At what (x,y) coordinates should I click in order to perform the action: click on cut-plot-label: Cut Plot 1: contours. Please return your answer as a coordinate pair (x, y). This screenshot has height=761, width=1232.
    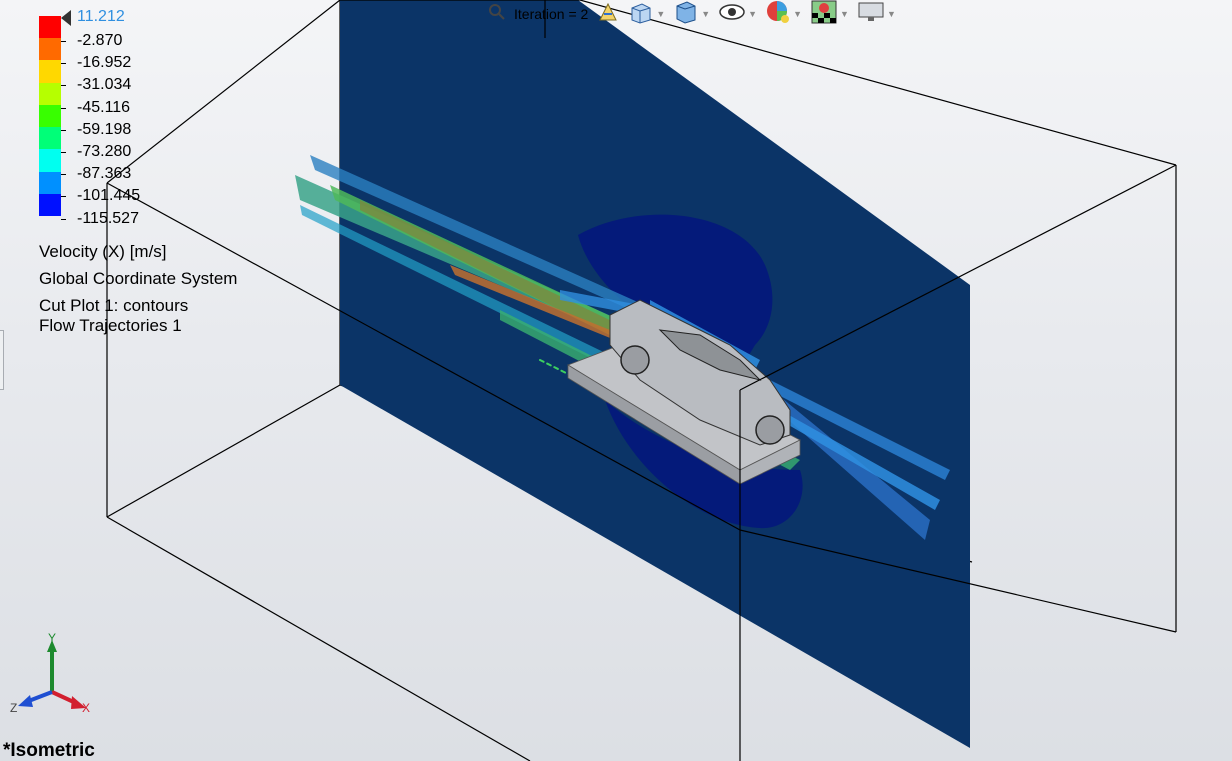
    Looking at the image, I should click on (114, 305).